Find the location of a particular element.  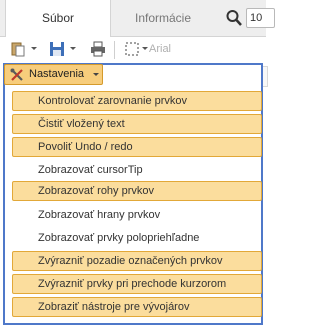

settings-button-label: Nastavenia is located at coordinates (57, 74).